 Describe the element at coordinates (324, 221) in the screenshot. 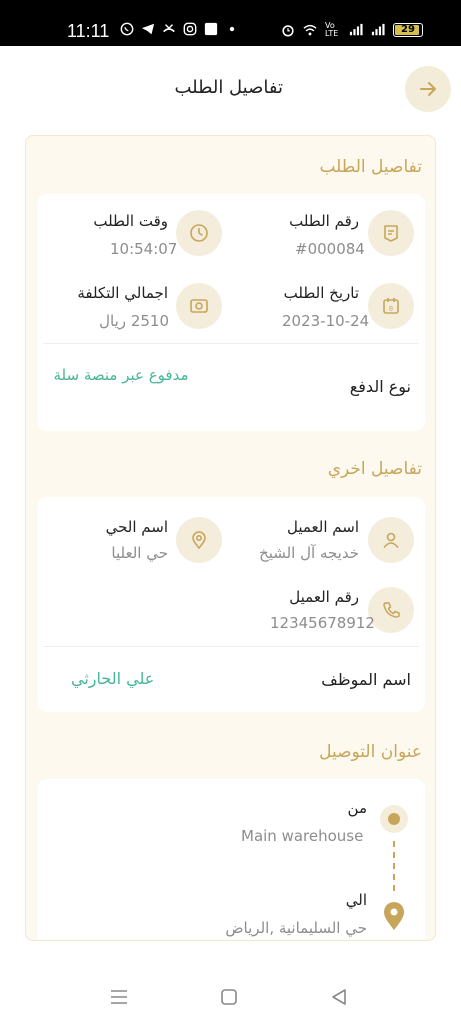

I see `order-number-label: رقم الطلب` at that location.